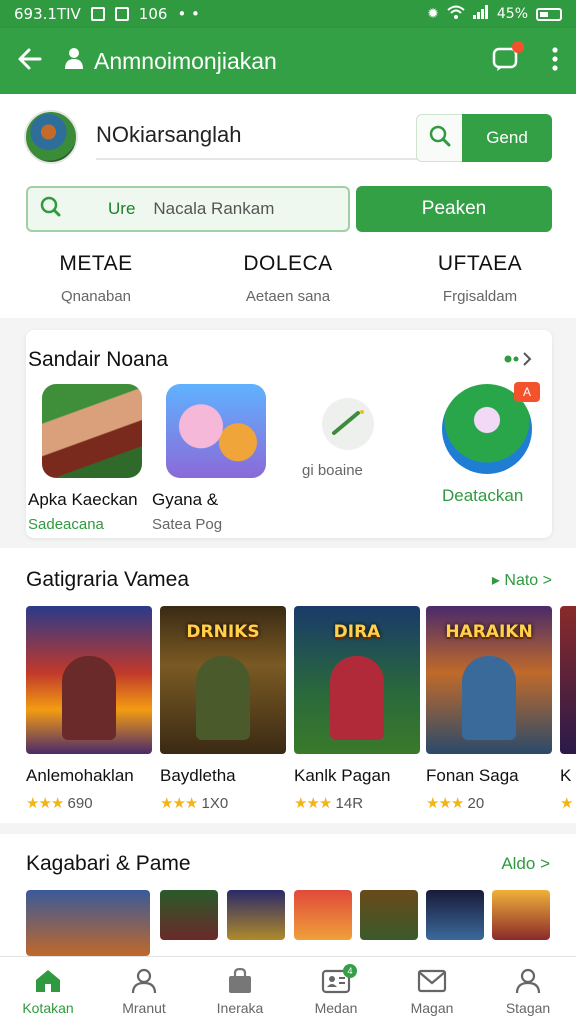  Describe the element at coordinates (454, 209) in the screenshot. I see `action-button: Peaken` at that location.